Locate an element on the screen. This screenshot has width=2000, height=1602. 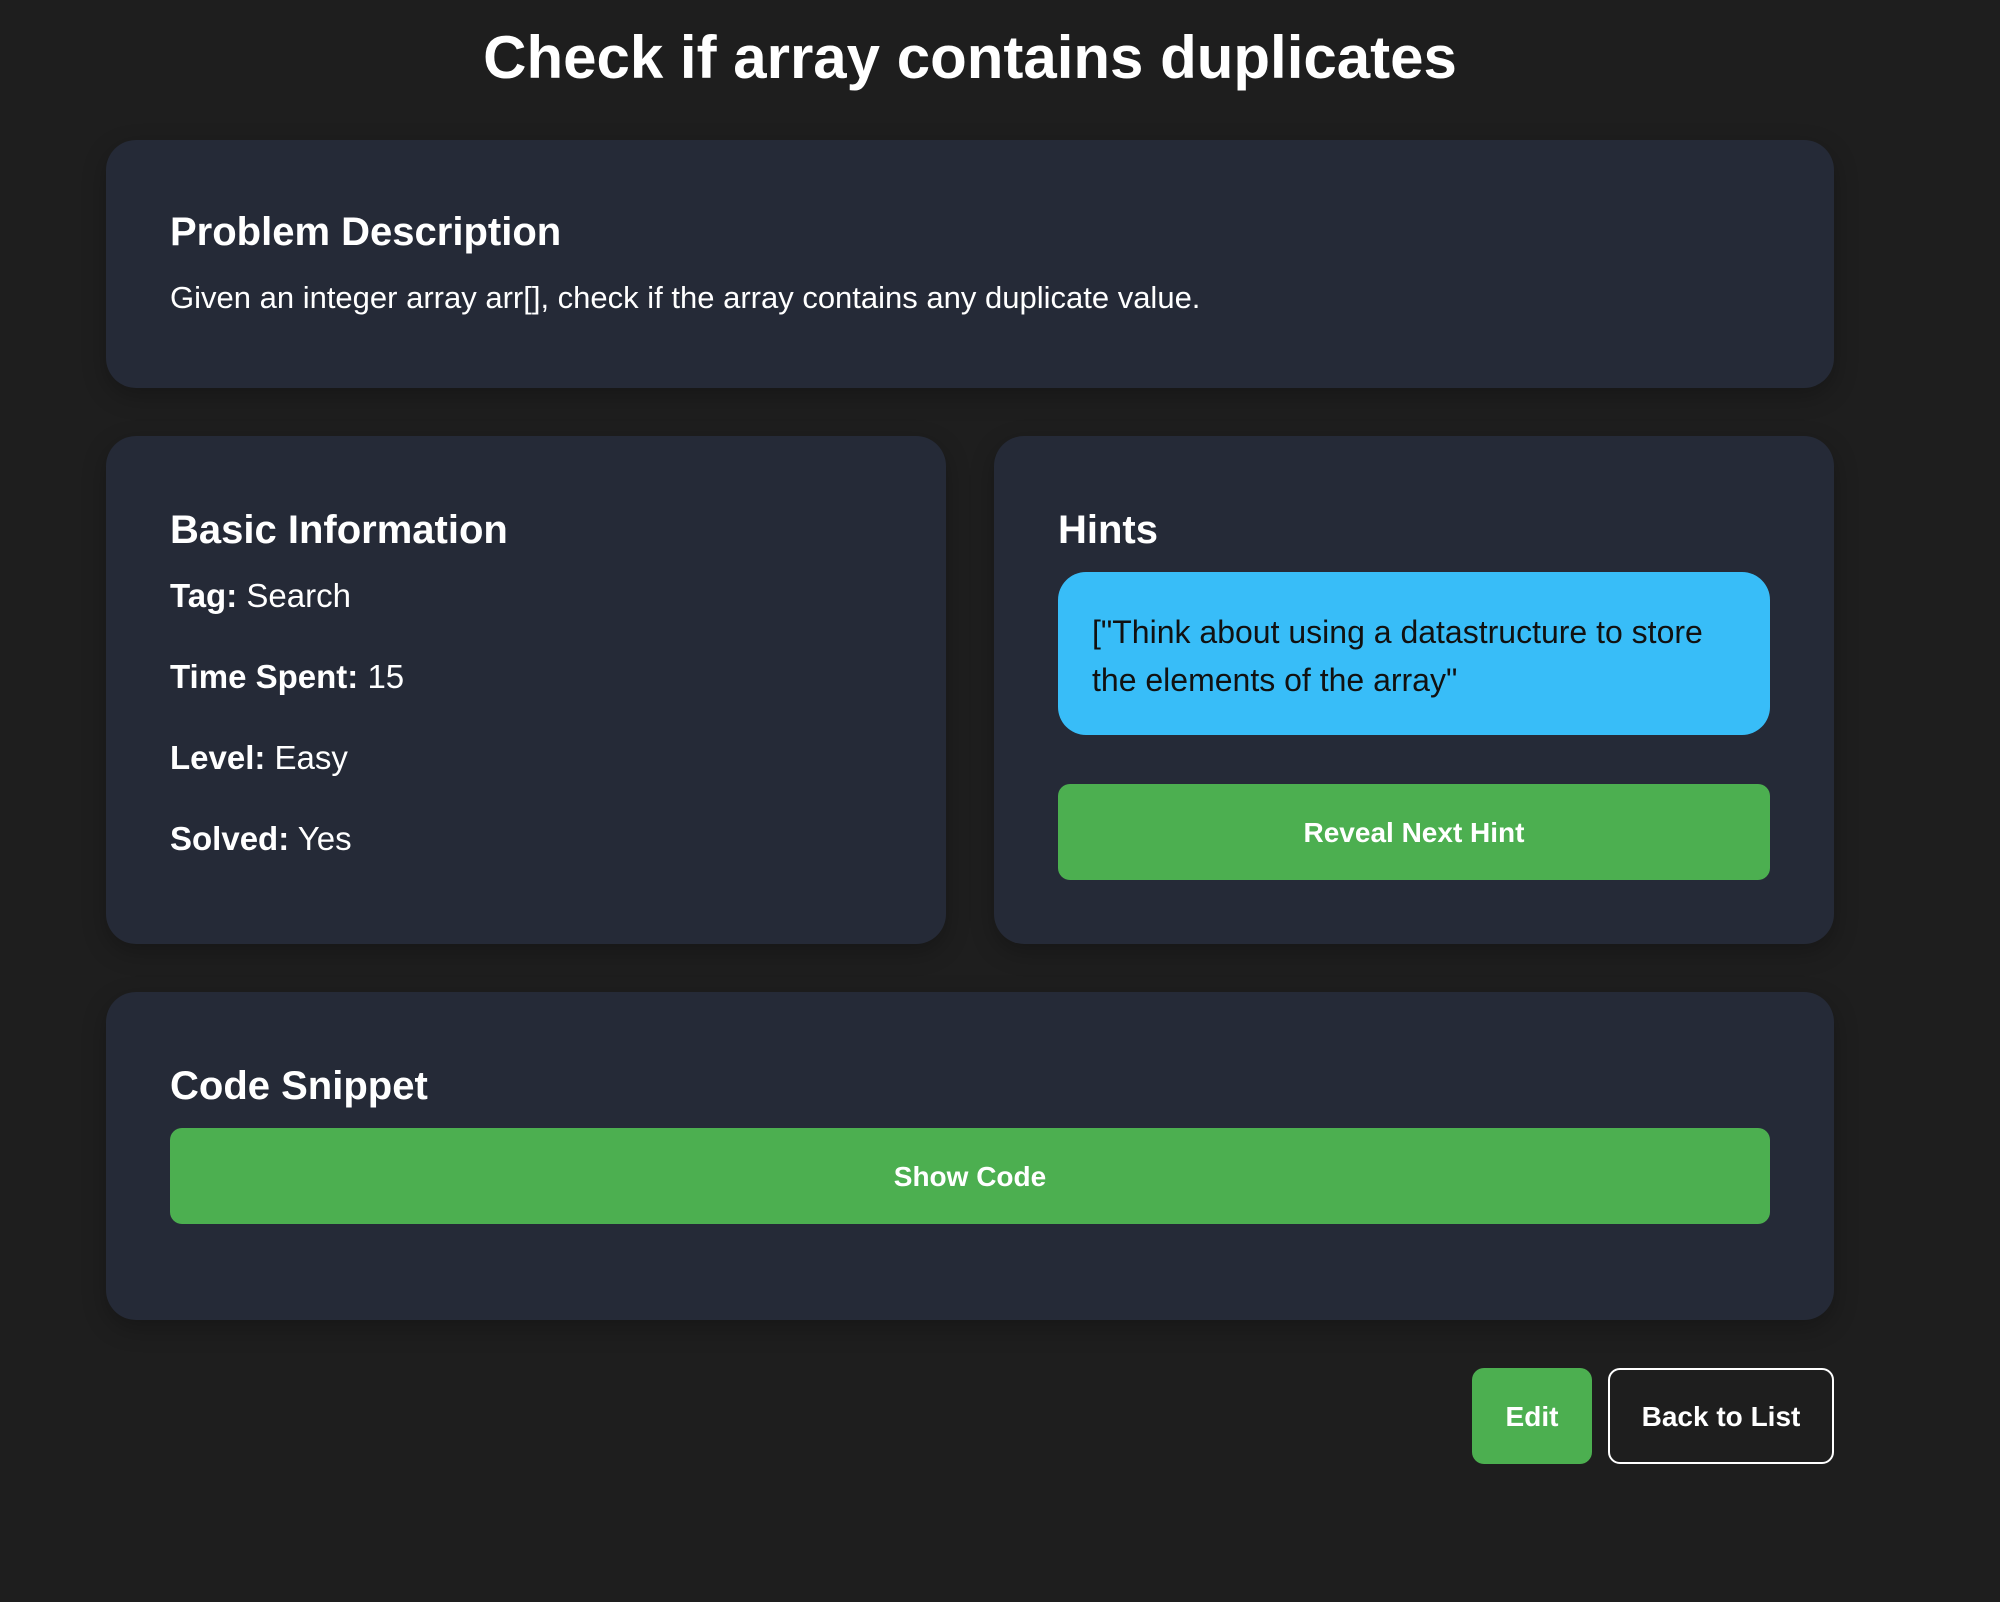
problem-description-heading: Problem Description is located at coordinates (366, 232).